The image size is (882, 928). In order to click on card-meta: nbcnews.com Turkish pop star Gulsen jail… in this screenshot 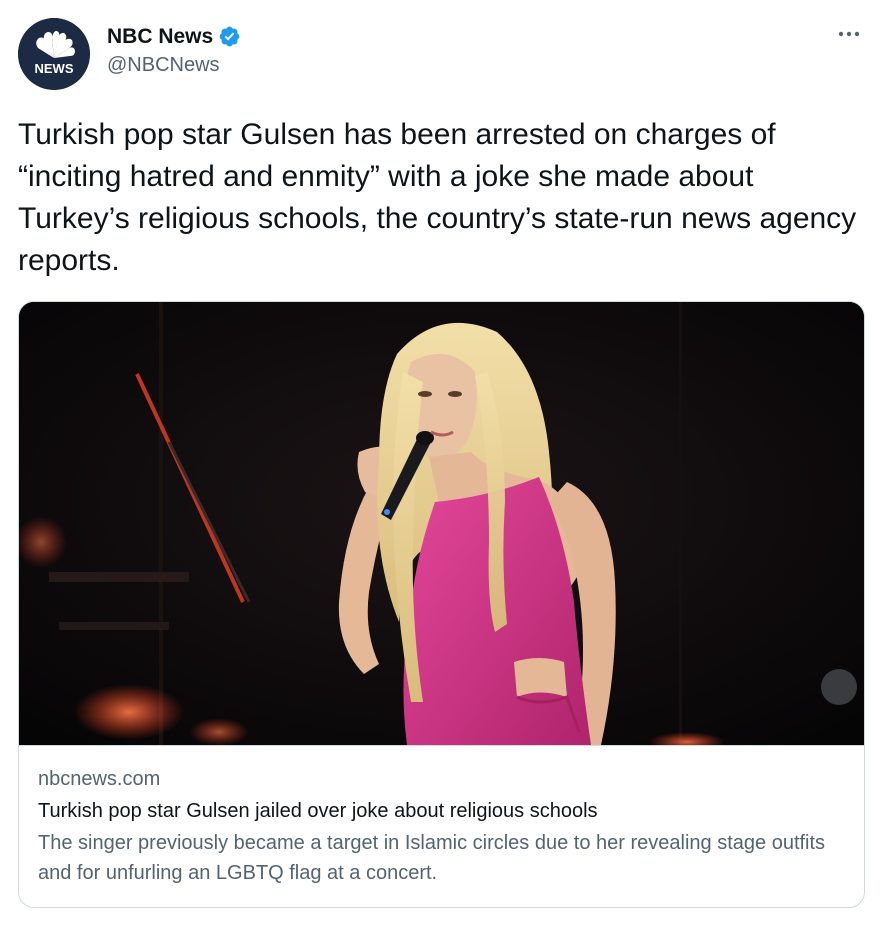, I will do `click(441, 826)`.